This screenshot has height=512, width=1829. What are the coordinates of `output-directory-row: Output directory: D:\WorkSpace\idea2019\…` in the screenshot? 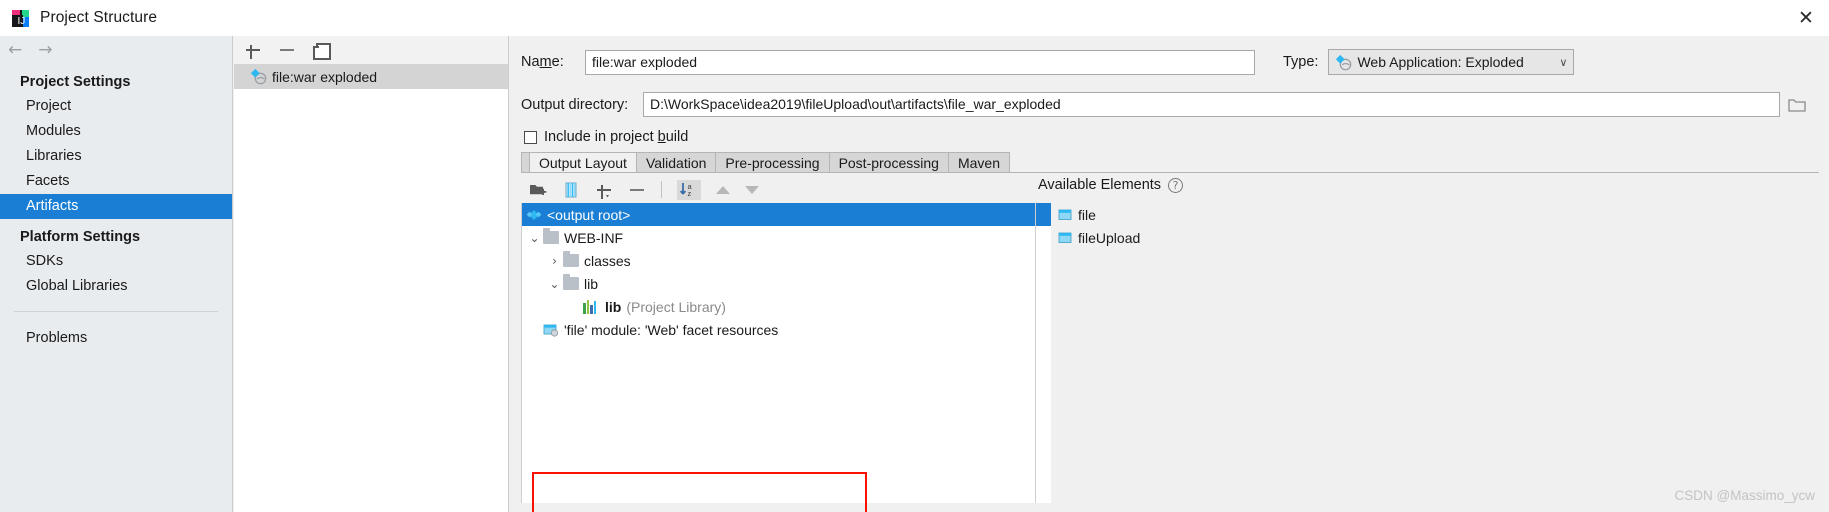 It's located at (1171, 104).